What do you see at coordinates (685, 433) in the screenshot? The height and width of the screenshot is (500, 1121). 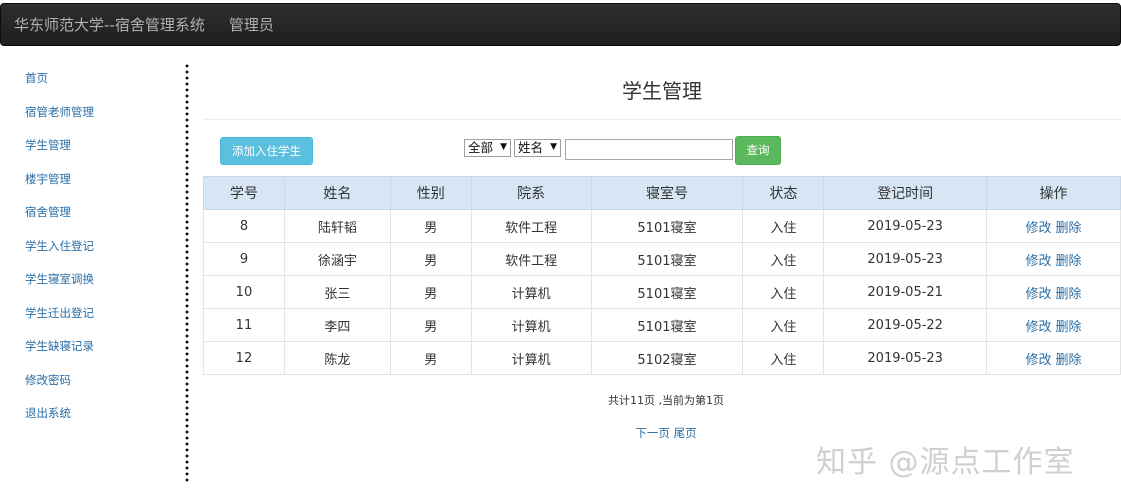 I see `last-page-link: 尾页` at bounding box center [685, 433].